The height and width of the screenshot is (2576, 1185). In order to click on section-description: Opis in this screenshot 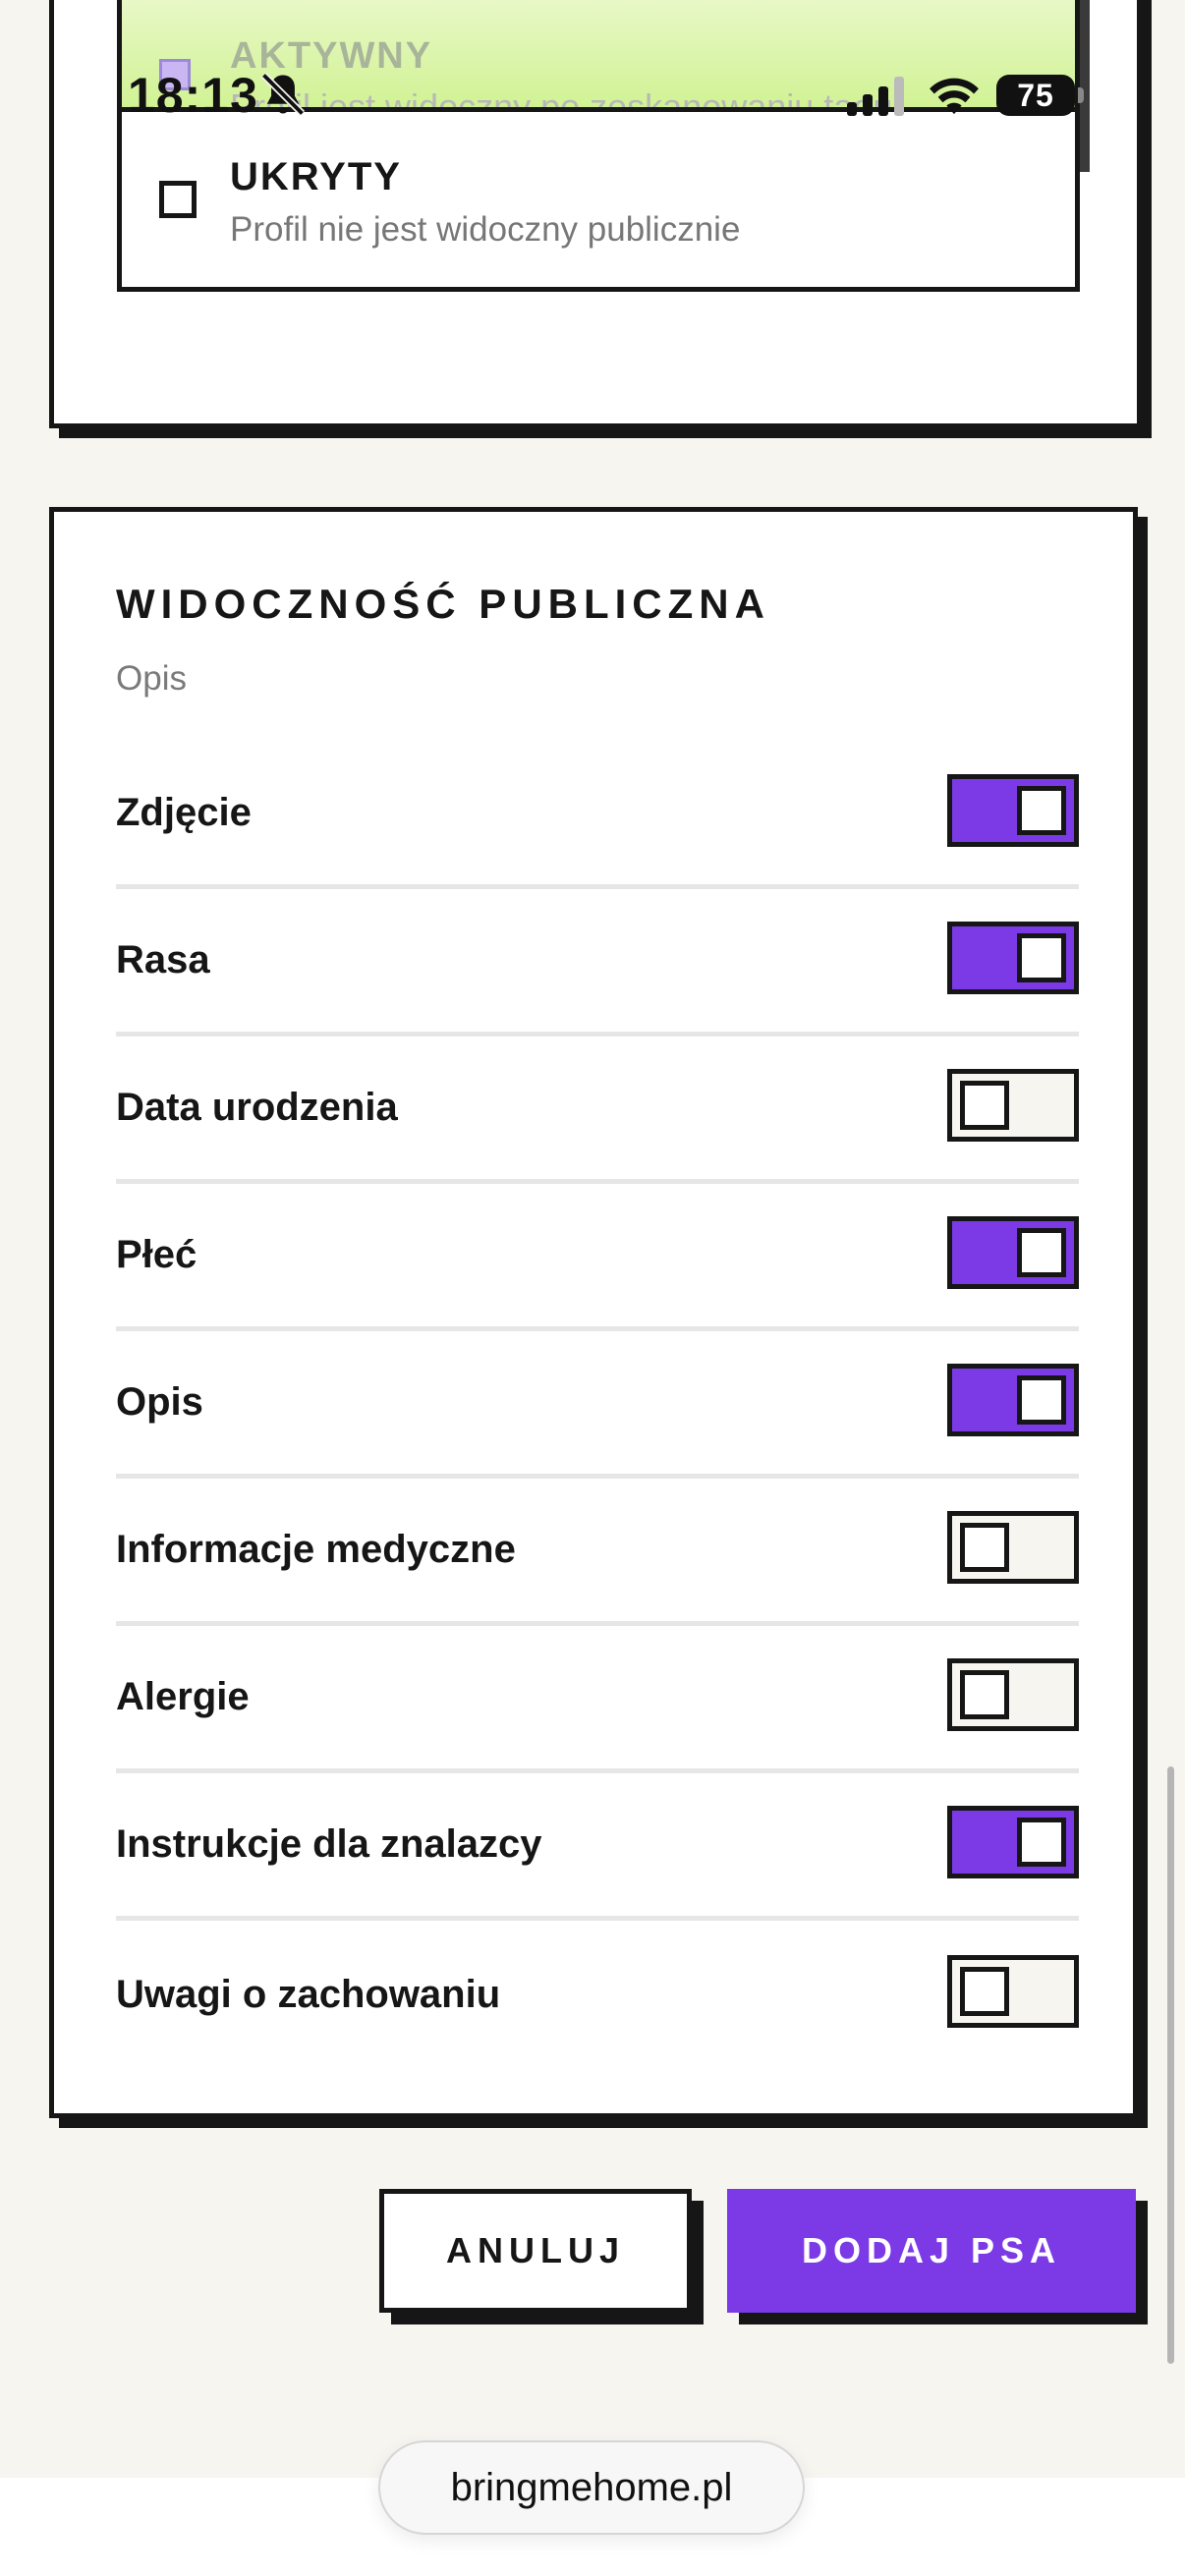, I will do `click(152, 678)`.